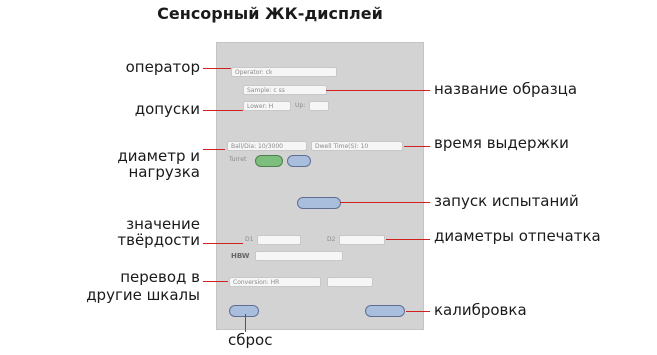  What do you see at coordinates (167, 109) in the screenshot?
I see `label-tolerances: допуски` at bounding box center [167, 109].